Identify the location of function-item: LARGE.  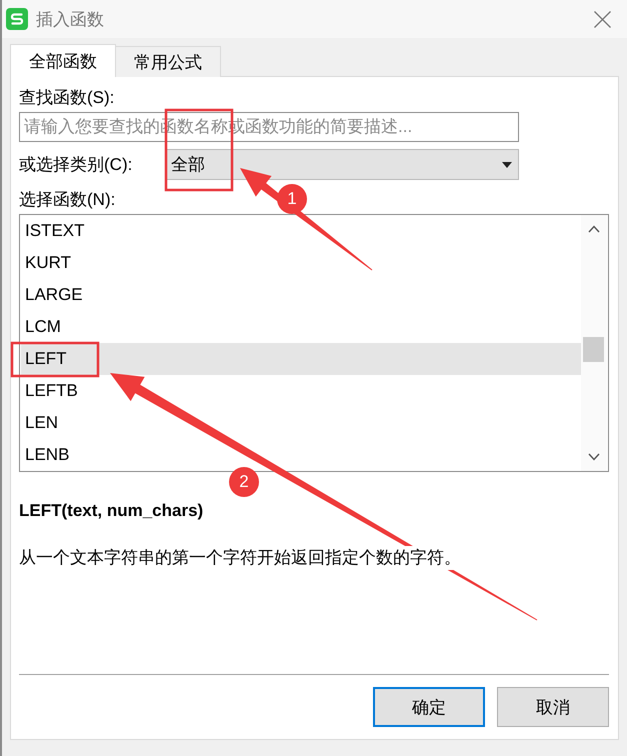
(301, 295).